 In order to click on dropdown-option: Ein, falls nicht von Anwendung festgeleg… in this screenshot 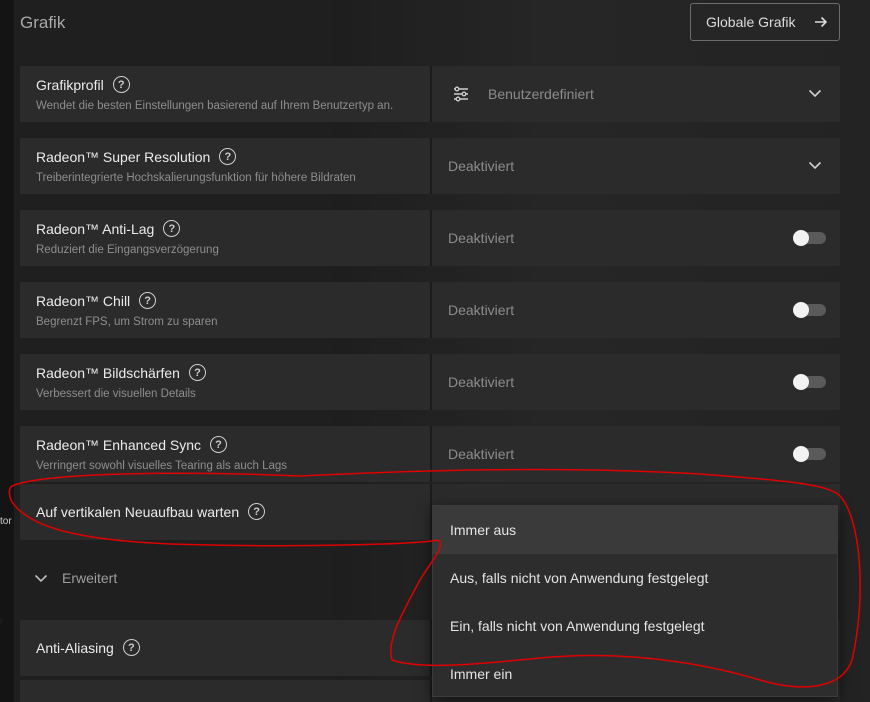, I will do `click(635, 626)`.